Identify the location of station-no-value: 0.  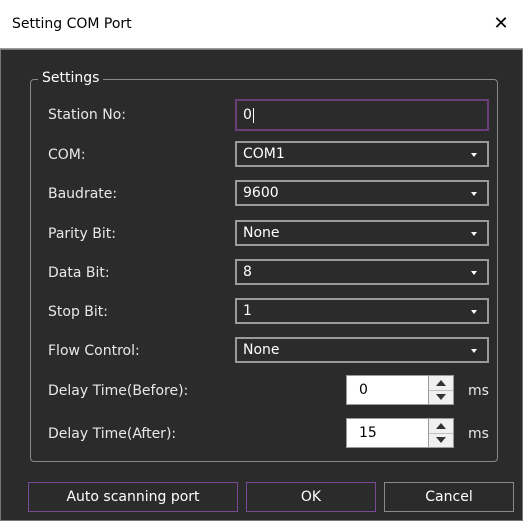
(247, 115).